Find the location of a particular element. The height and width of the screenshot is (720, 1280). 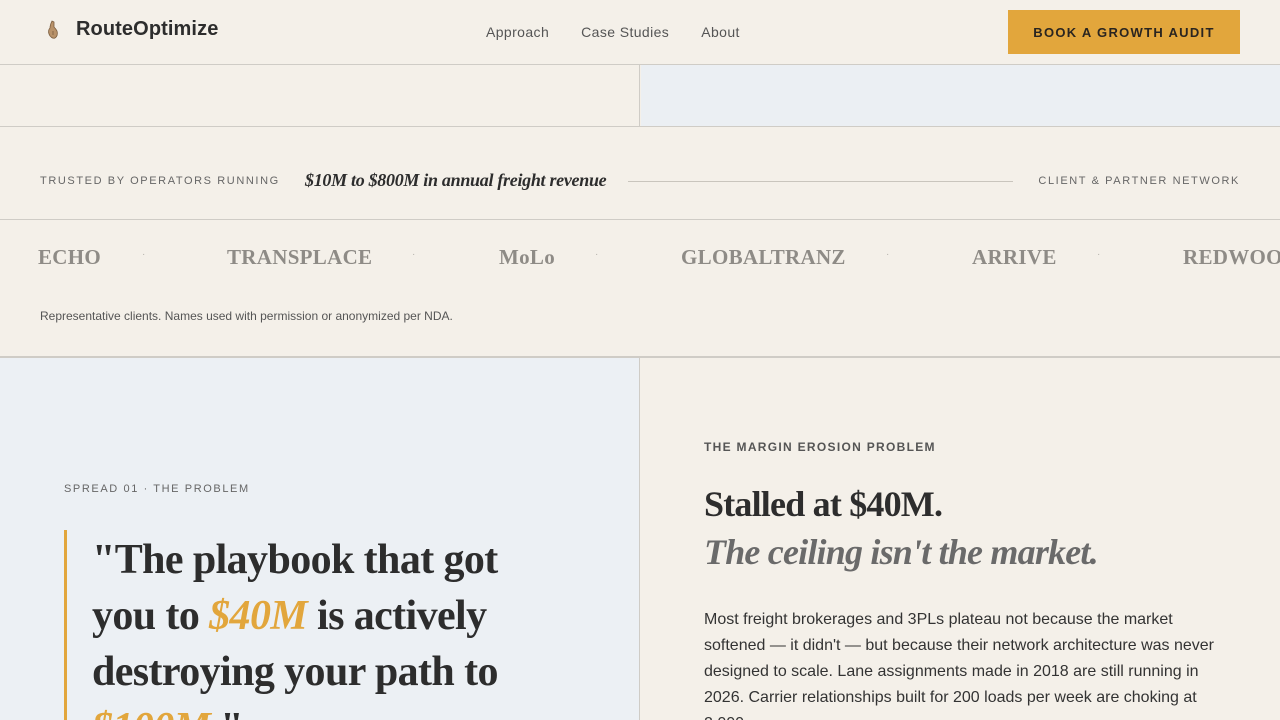

partner-network-label: CLIENT & PARTNER NETWORK is located at coordinates (1139, 181).